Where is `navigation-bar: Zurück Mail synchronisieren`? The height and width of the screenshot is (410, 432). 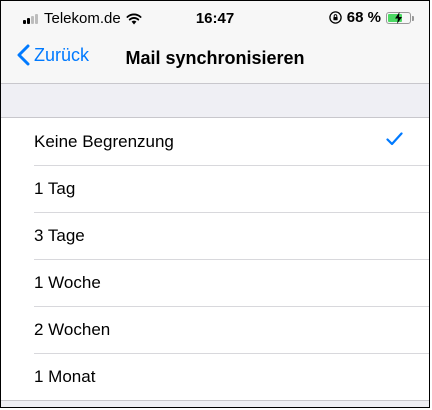
navigation-bar: Zurück Mail synchronisieren is located at coordinates (215, 60).